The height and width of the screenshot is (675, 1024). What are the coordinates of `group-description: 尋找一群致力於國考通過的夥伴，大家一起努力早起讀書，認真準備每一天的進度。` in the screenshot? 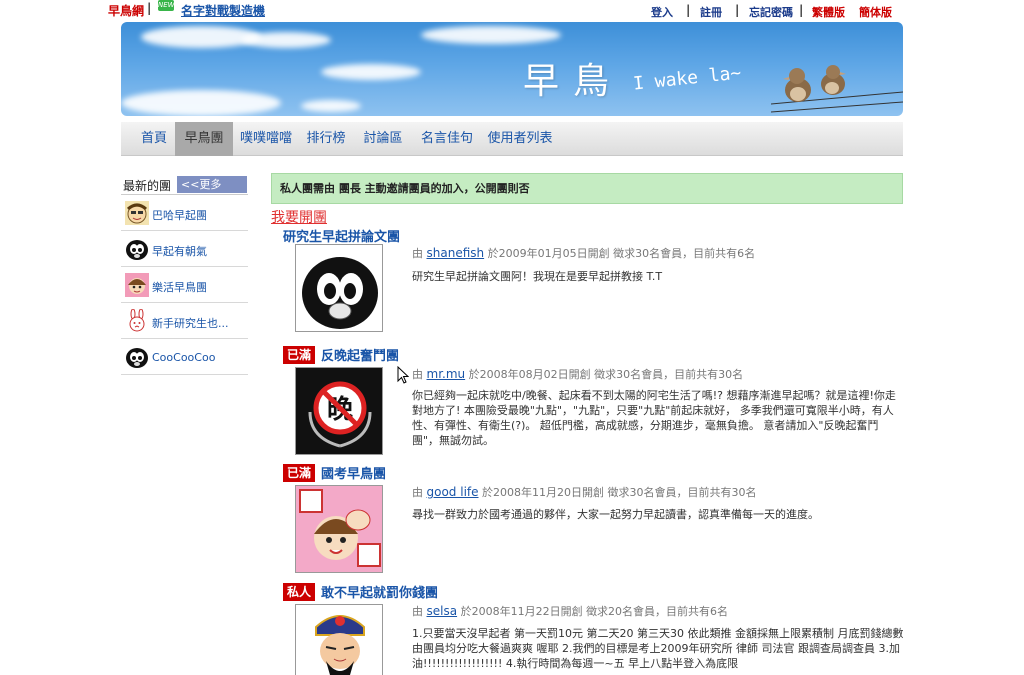 It's located at (615, 514).